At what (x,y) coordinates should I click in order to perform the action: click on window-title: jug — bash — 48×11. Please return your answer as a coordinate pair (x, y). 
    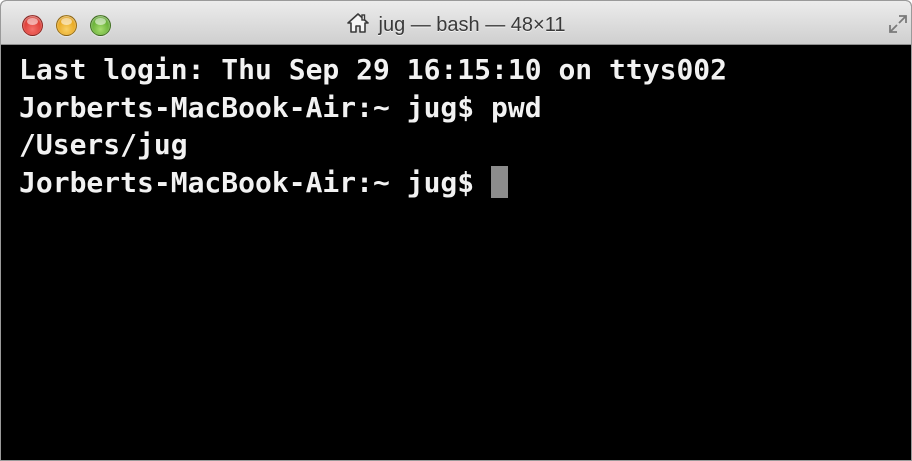
    Looking at the image, I should click on (472, 25).